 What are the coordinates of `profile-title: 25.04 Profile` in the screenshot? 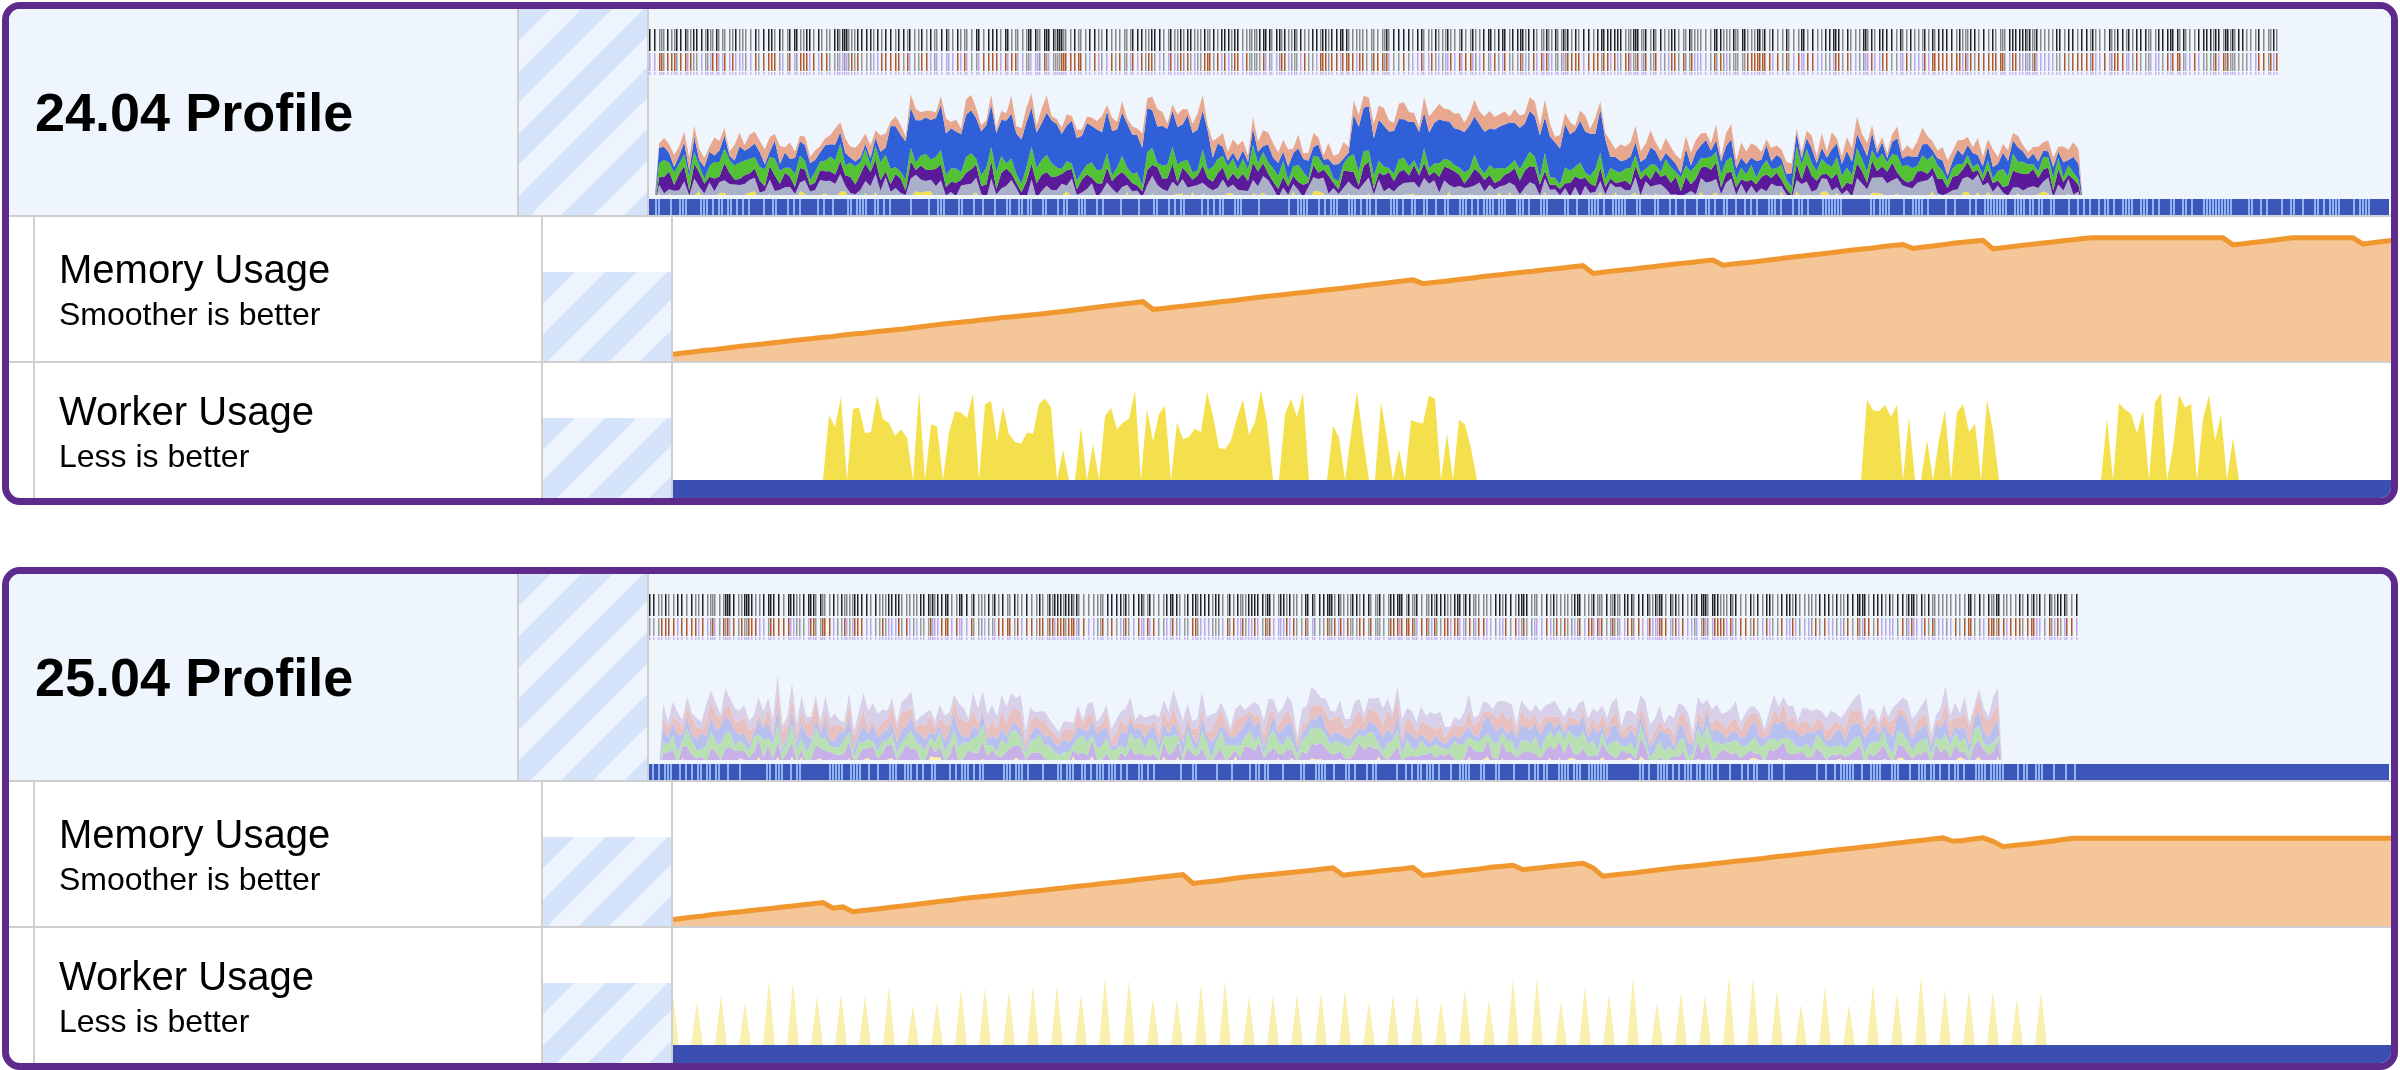 It's located at (194, 677).